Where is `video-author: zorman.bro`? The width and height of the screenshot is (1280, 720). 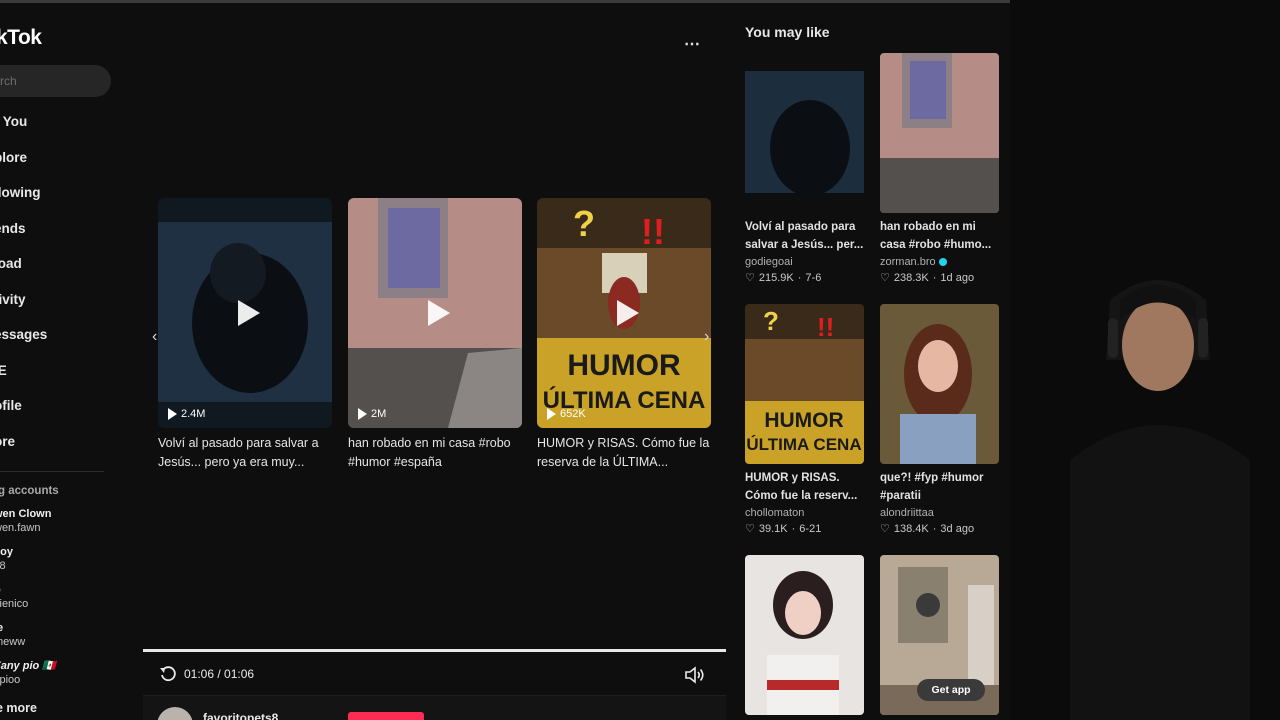
video-author: zorman.bro is located at coordinates (939, 262).